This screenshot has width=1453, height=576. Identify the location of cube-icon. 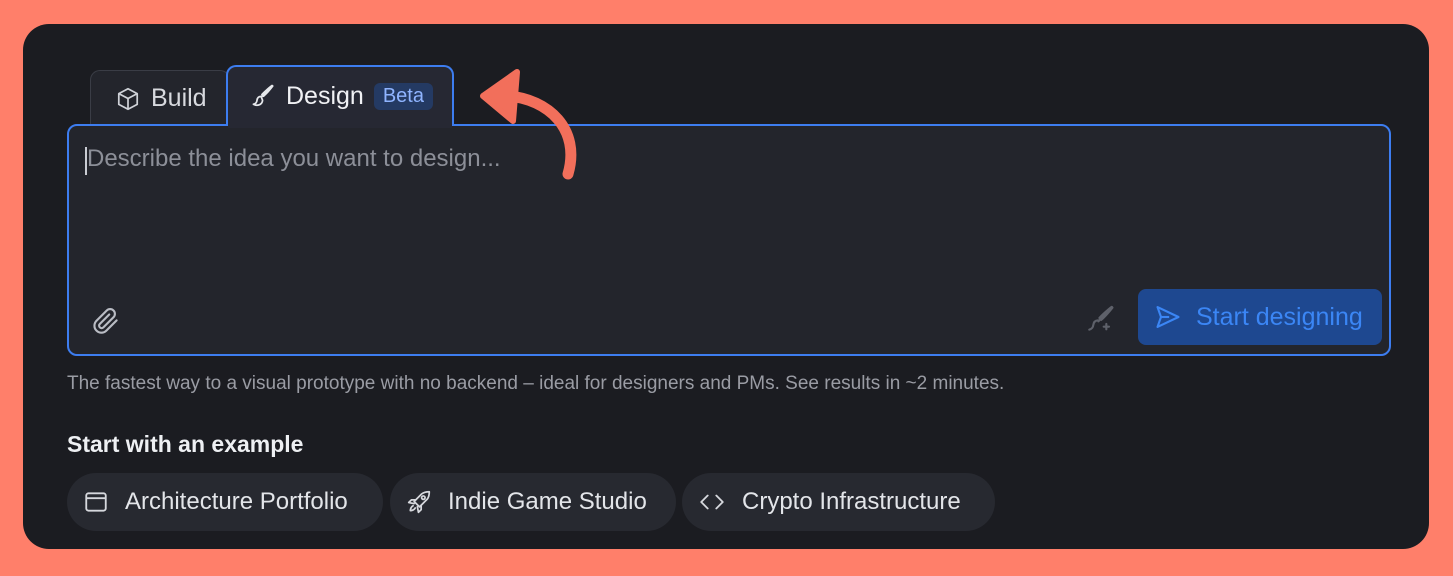
(128, 99).